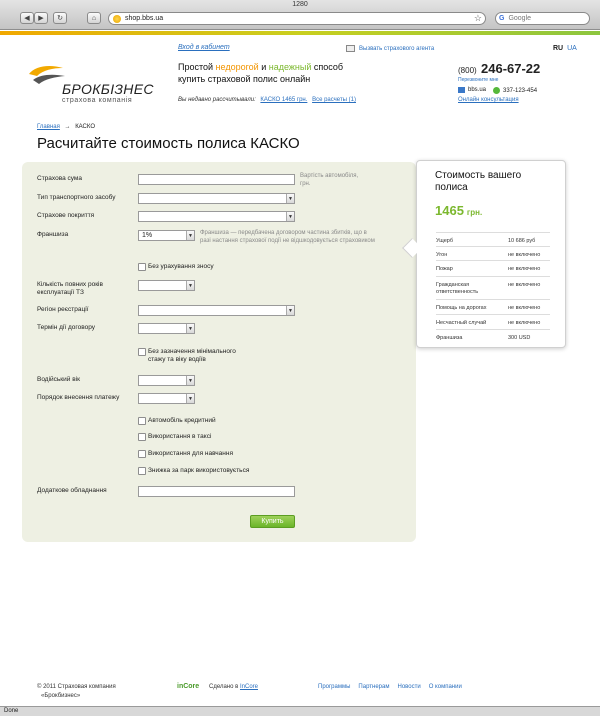 The width and height of the screenshot is (600, 716). I want to click on back-arrow-icon: ◀, so click(27, 18).